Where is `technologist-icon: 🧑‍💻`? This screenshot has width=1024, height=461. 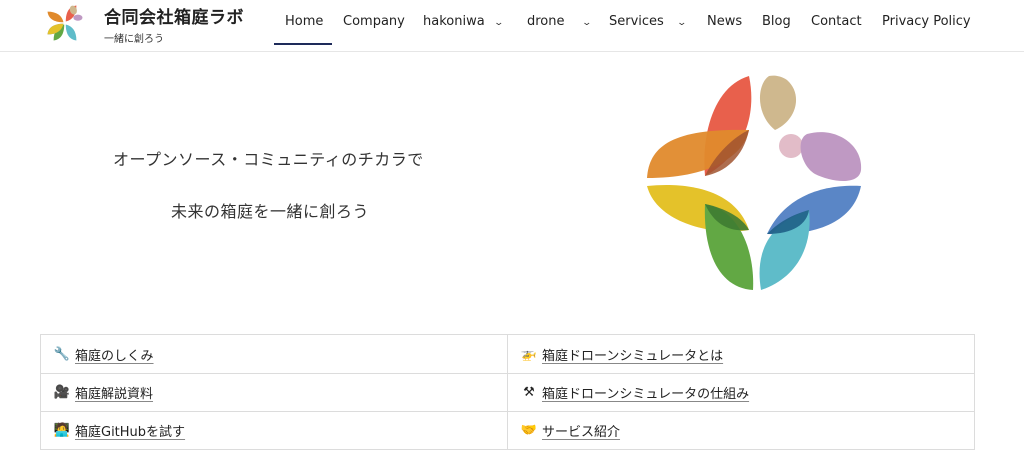
technologist-icon: 🧑‍💻 is located at coordinates (62, 430).